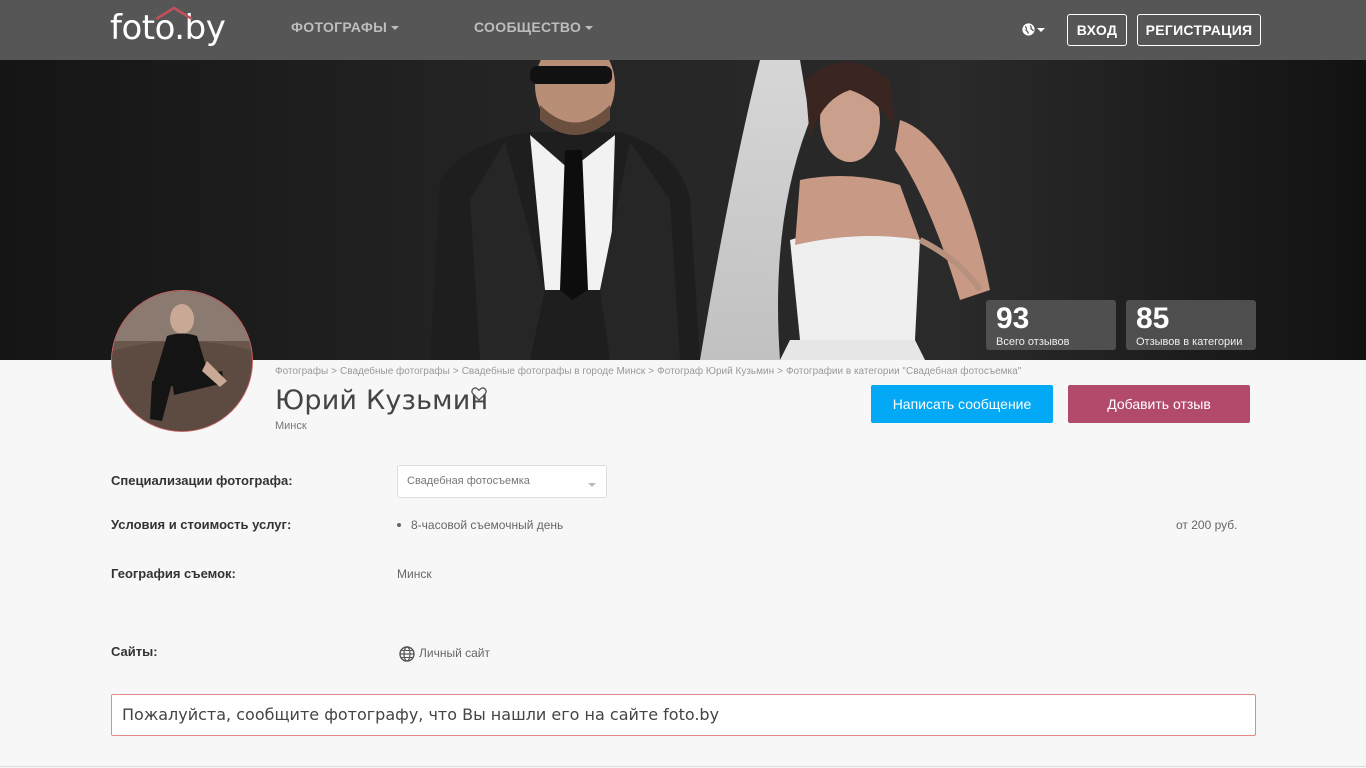 The width and height of the screenshot is (1366, 768). What do you see at coordinates (1207, 525) in the screenshot?
I see `service-price: от 200 руб.` at bounding box center [1207, 525].